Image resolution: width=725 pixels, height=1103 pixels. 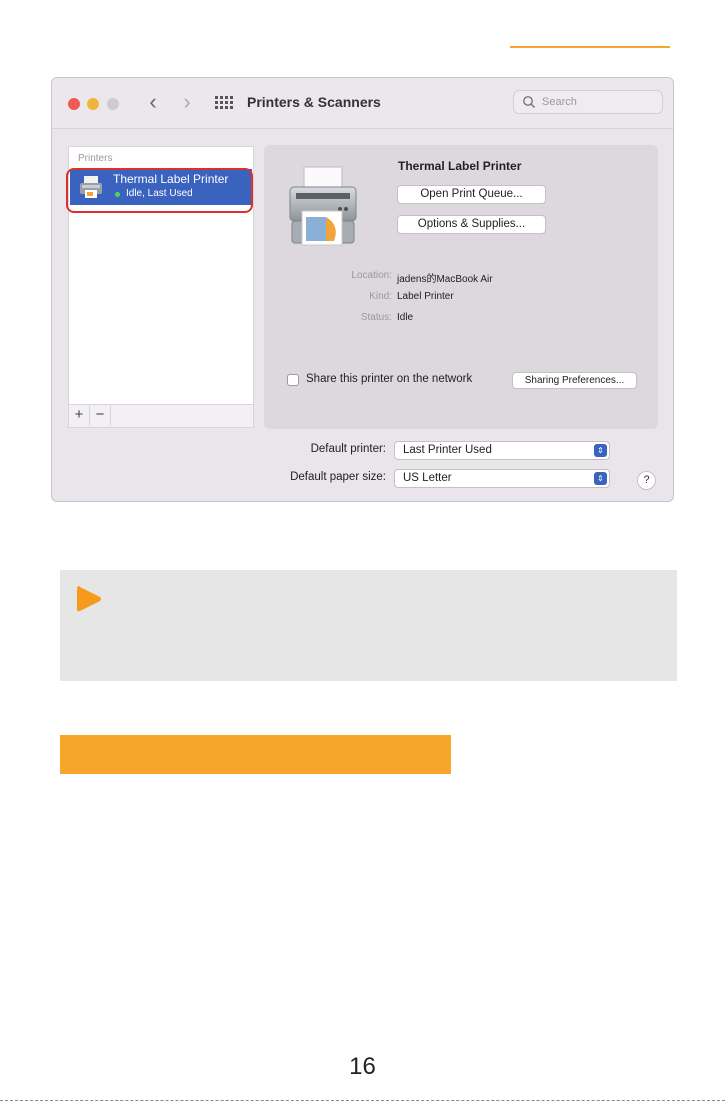 I want to click on show-all-grid-icon, so click(x=224, y=103).